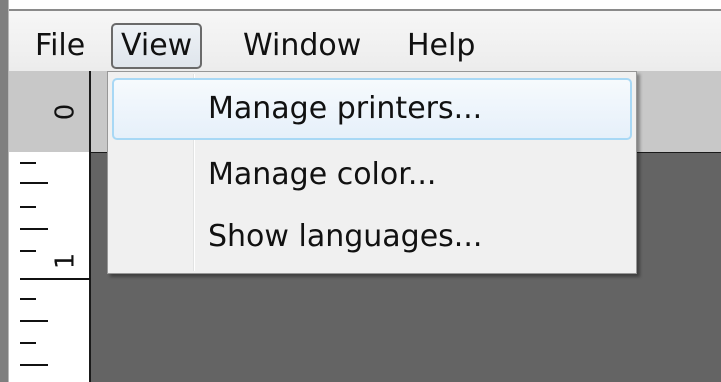 This screenshot has height=382, width=721. What do you see at coordinates (365, 10) in the screenshot?
I see `menu-bar-border` at bounding box center [365, 10].